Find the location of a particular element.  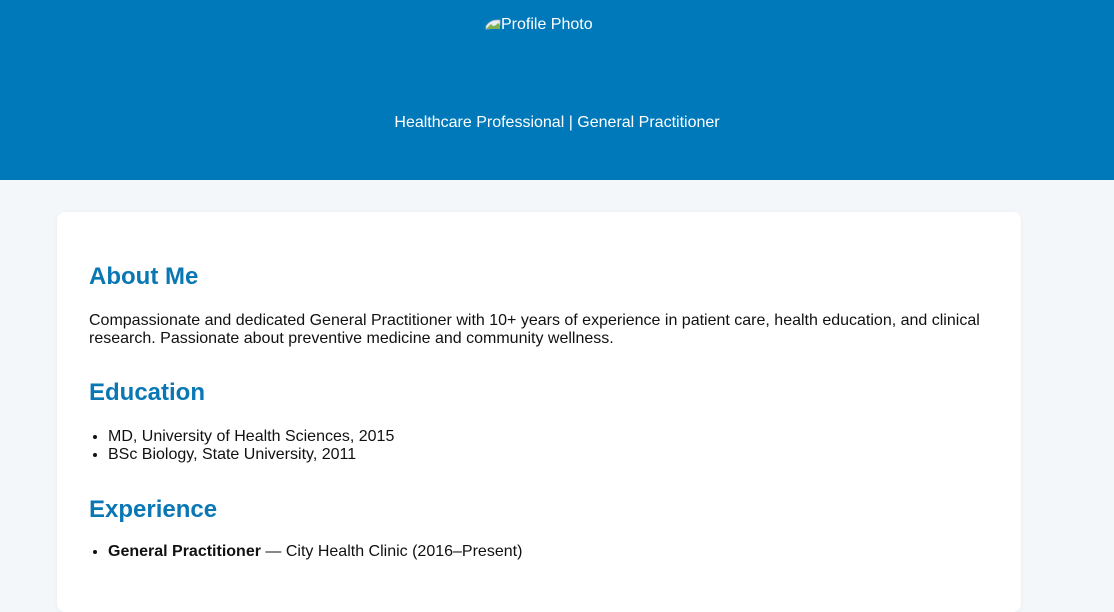

education-item: MD, University of Health Sciences, 2015 is located at coordinates (251, 437).